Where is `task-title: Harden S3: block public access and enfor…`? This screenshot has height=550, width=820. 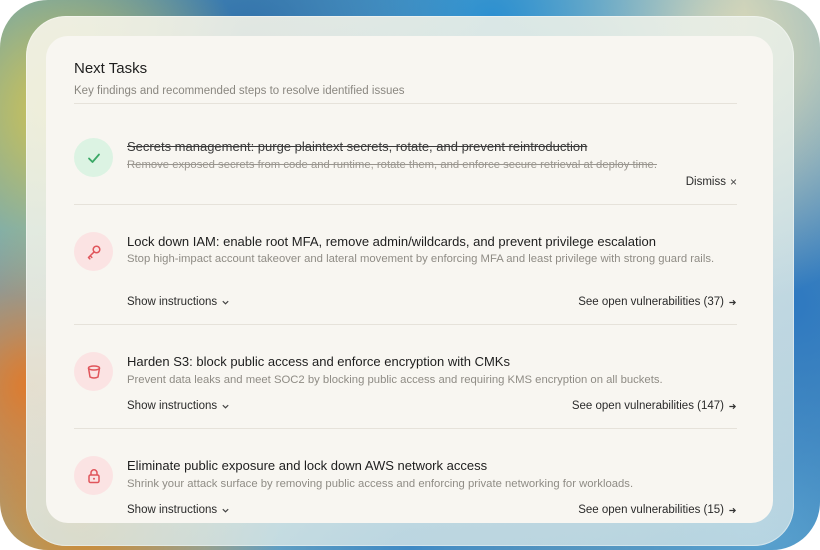 task-title: Harden S3: block public access and enfor… is located at coordinates (318, 361).